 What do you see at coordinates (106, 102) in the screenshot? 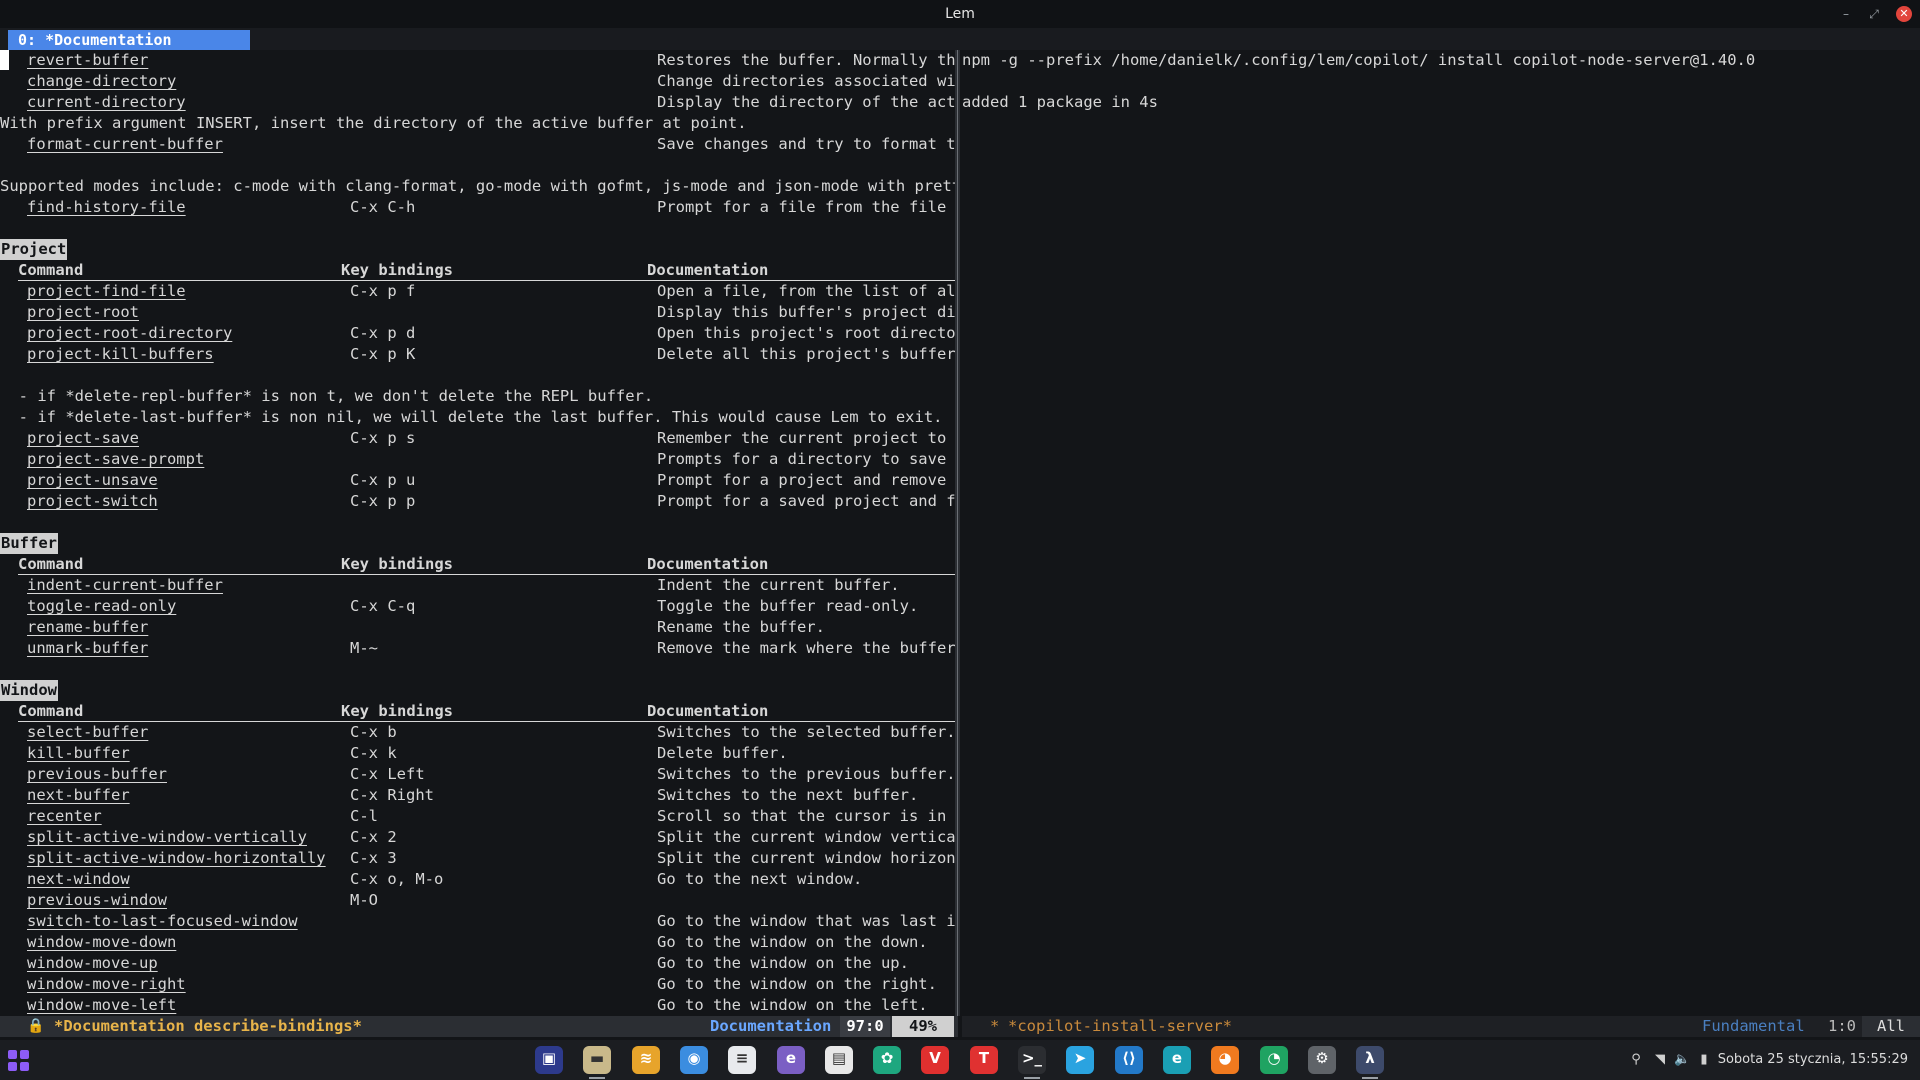
I see `command-link: current-directory` at bounding box center [106, 102].